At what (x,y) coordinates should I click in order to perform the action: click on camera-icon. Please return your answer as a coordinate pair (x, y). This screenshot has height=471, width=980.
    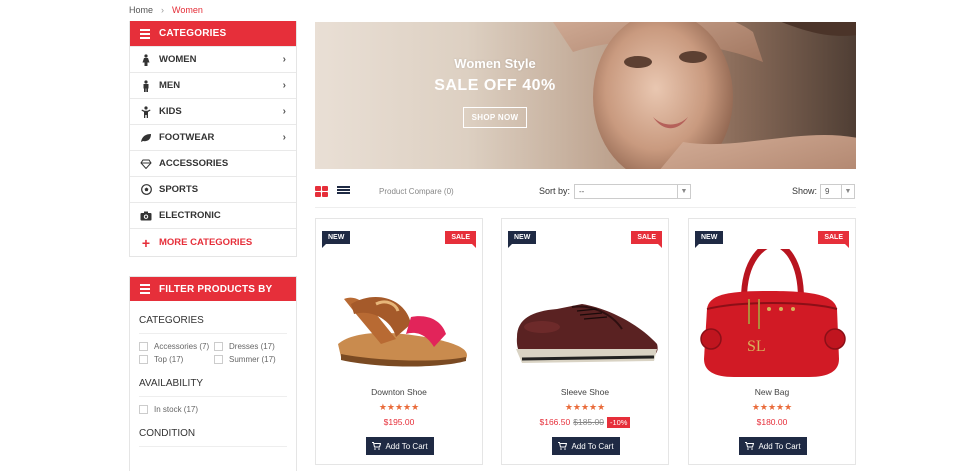
    Looking at the image, I should click on (146, 216).